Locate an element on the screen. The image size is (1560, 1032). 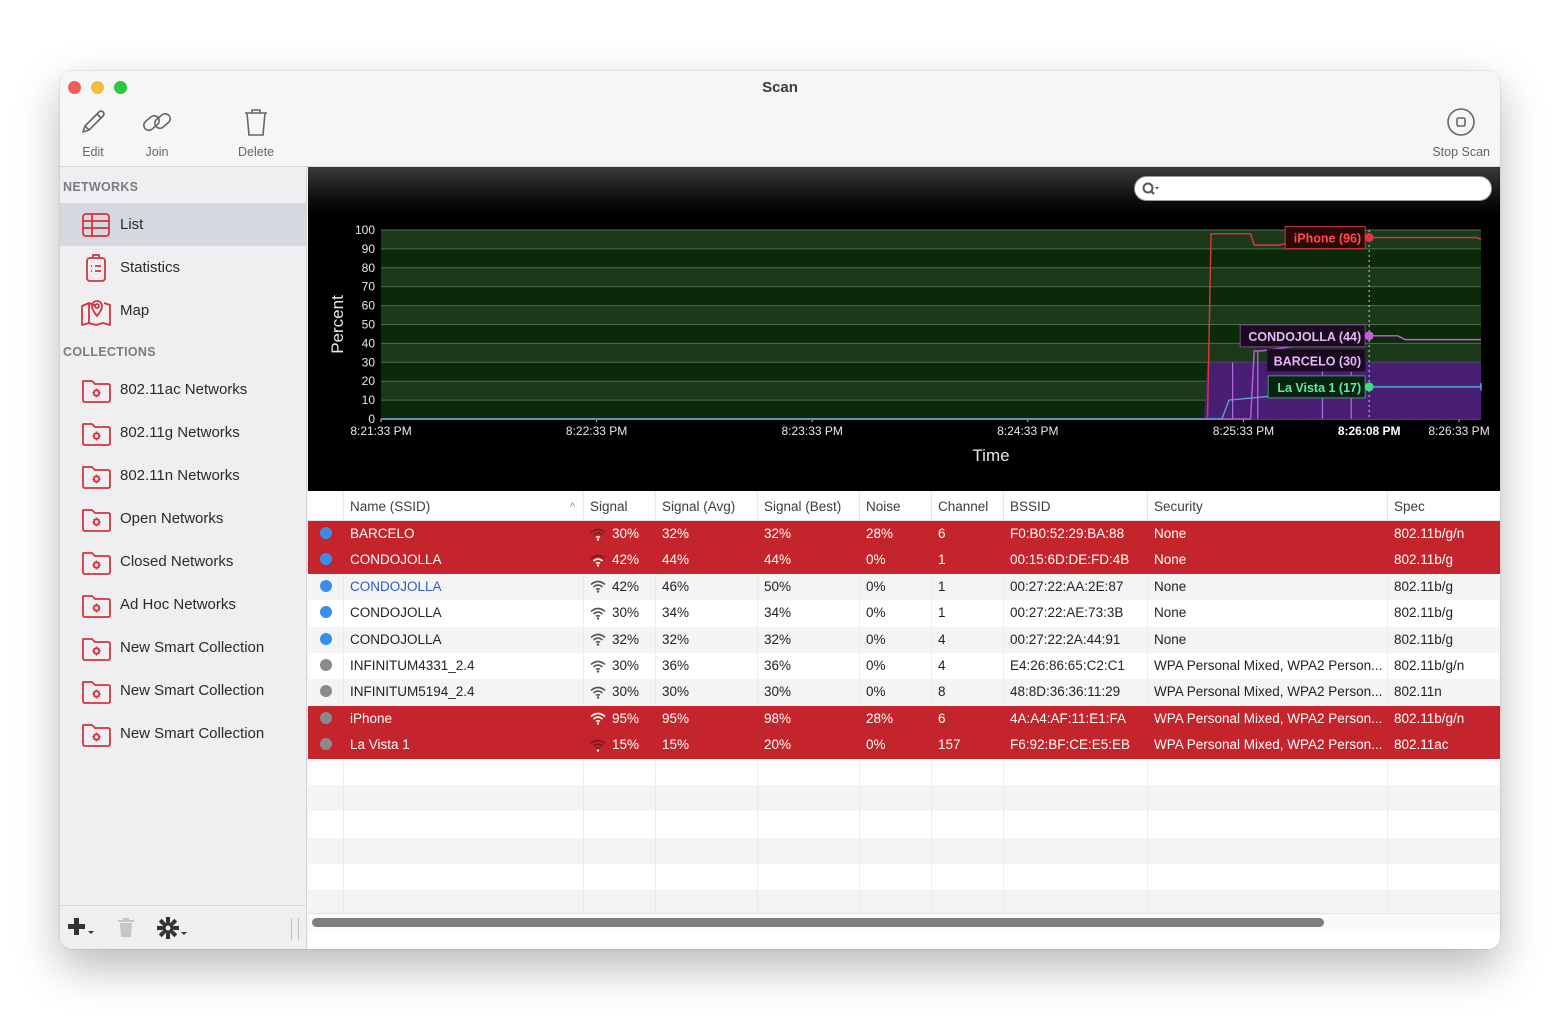
search-input is located at coordinates (1328, 188).